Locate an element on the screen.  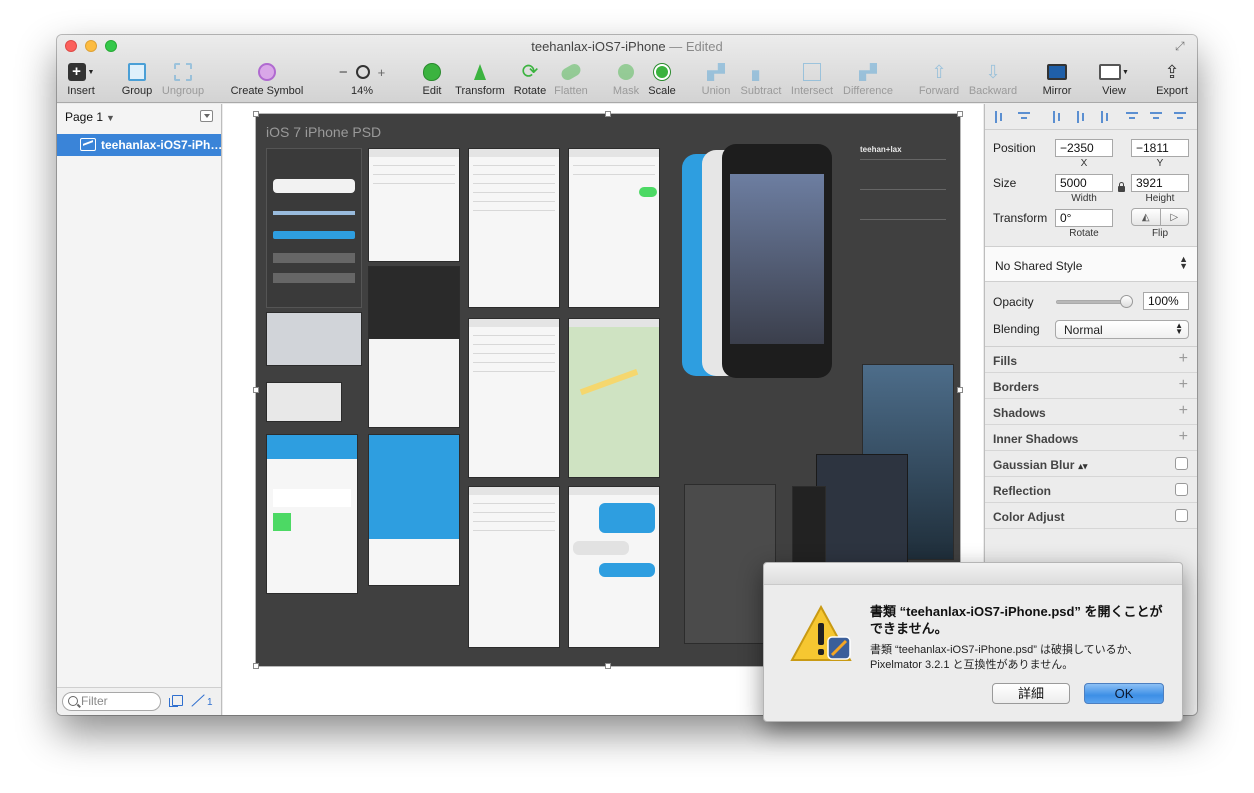
subtract-label: Subtract is located at coordinates (761, 91).